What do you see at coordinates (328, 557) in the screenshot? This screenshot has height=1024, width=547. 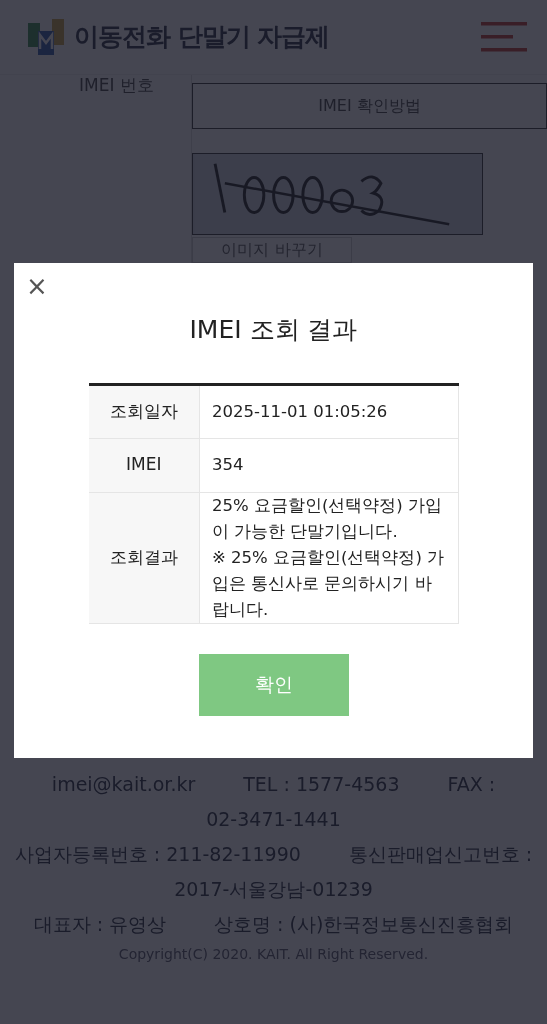 I see `table-cell: 25% 요금할인(선택약정) 가입이 가능한 단말기입니다. ※ 25% 요금할인(선택약정) 가입은 통신사로 문의하시기 바랍니다.` at bounding box center [328, 557].